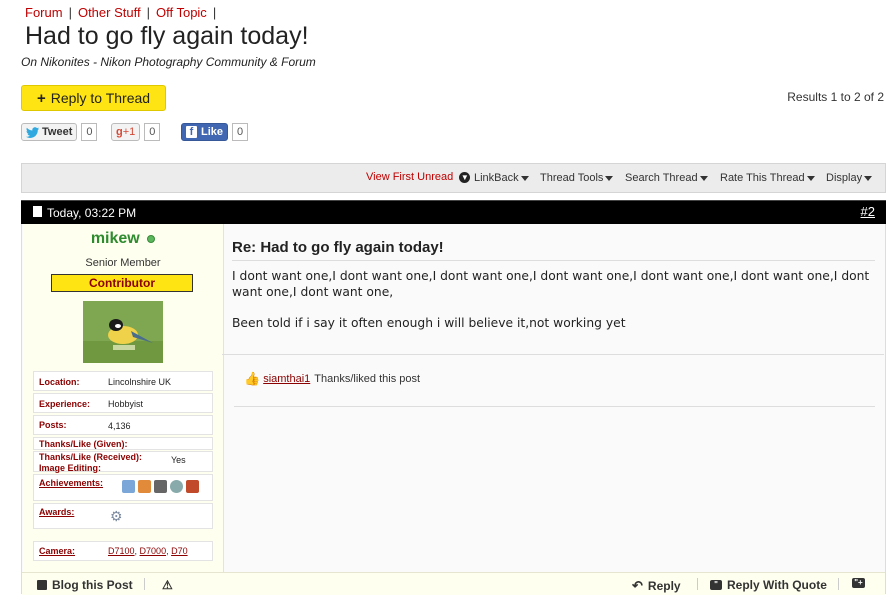  I want to click on posts-row-label: Posts:, so click(53, 425).